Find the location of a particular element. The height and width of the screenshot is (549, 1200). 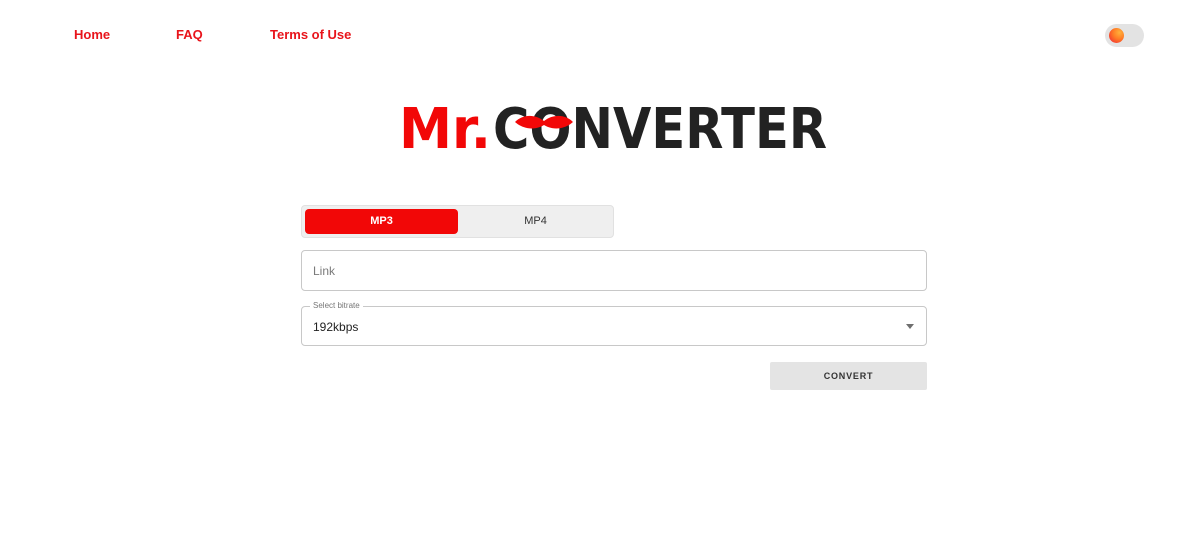

sun-icon is located at coordinates (1116, 35).